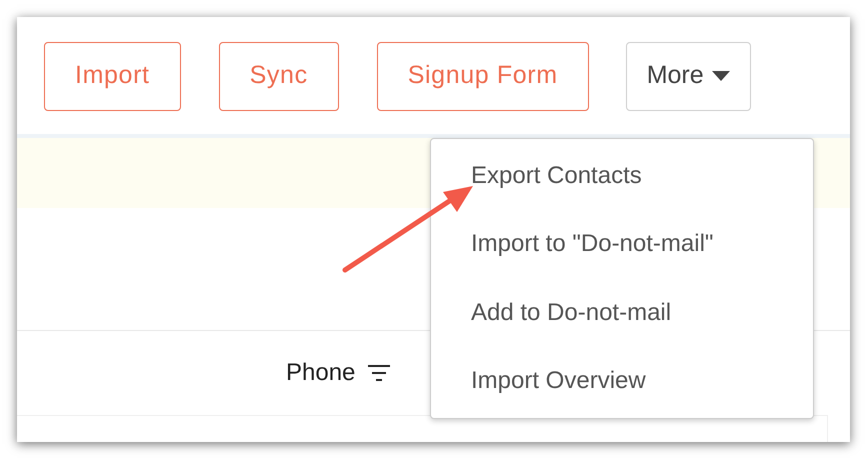 The width and height of the screenshot is (866, 458). Describe the element at coordinates (688, 76) in the screenshot. I see `more-button: More` at that location.